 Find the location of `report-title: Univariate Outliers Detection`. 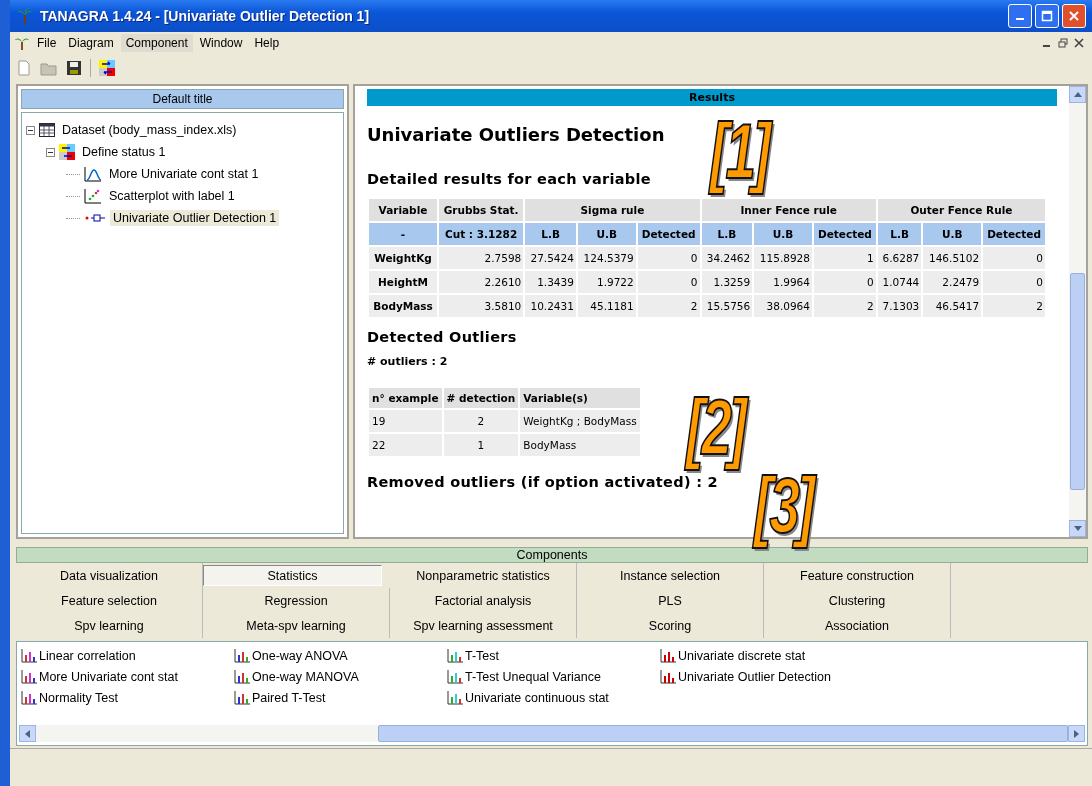

report-title: Univariate Outliers Detection is located at coordinates (516, 134).